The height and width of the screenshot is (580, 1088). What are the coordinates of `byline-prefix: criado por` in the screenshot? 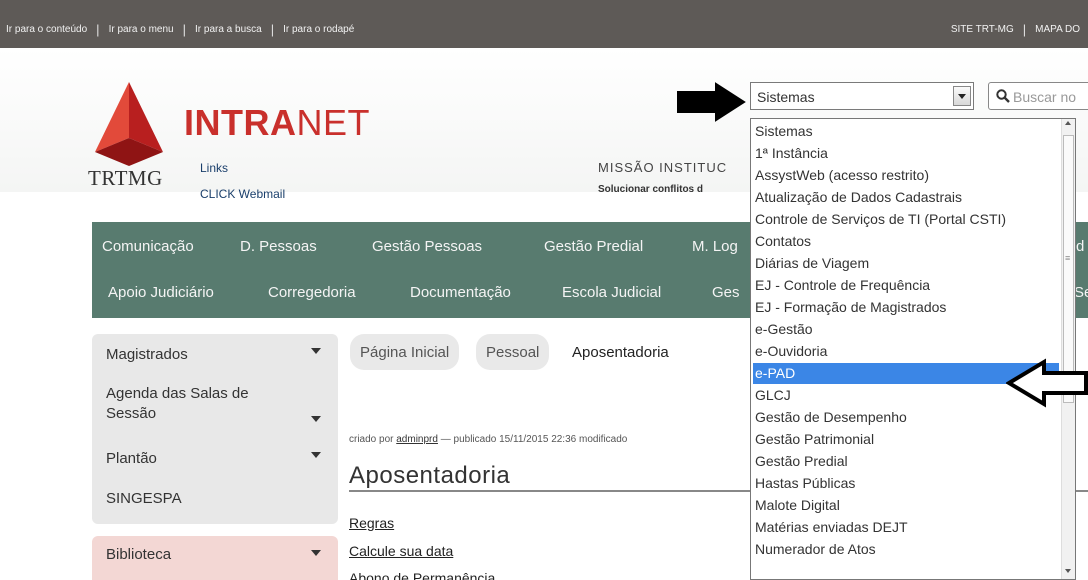 It's located at (371, 439).